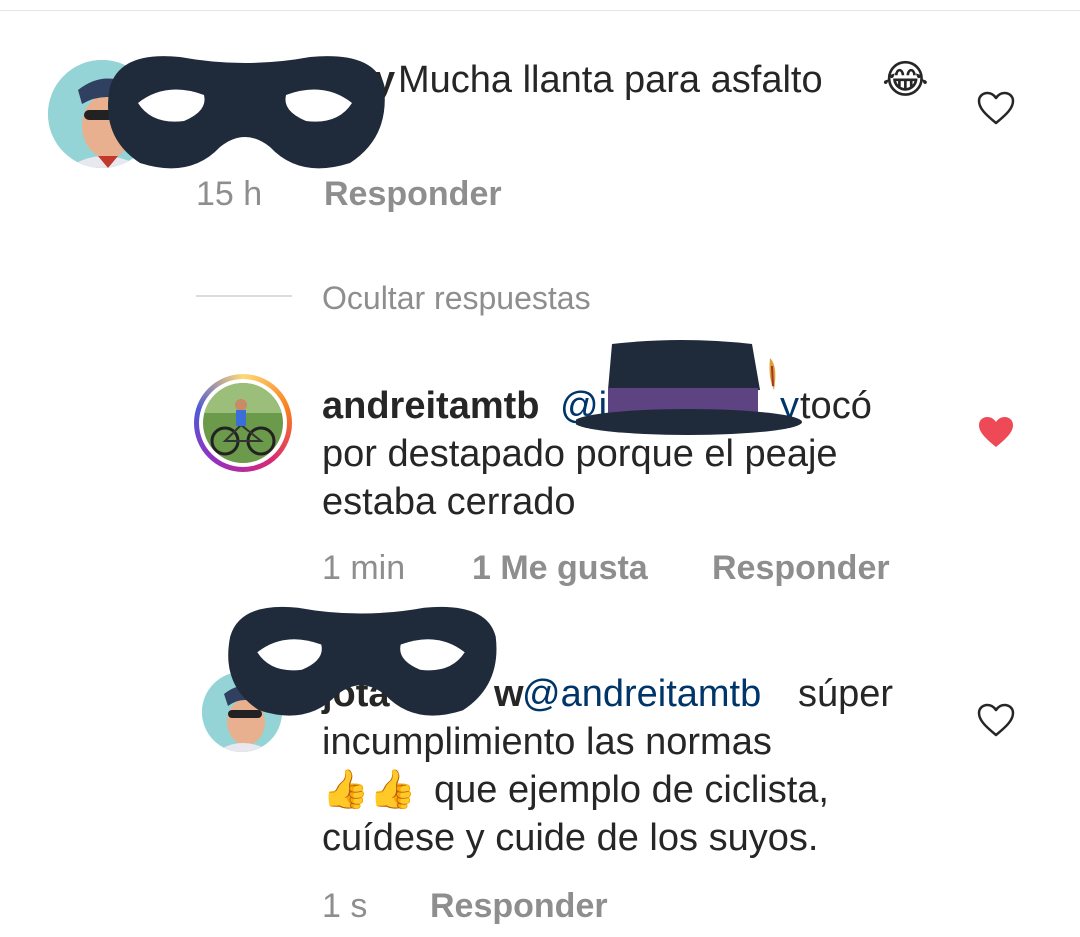 Image resolution: width=1080 pixels, height=937 pixels. What do you see at coordinates (449, 502) in the screenshot?
I see `reply-text-line3: estaba cerrado` at bounding box center [449, 502].